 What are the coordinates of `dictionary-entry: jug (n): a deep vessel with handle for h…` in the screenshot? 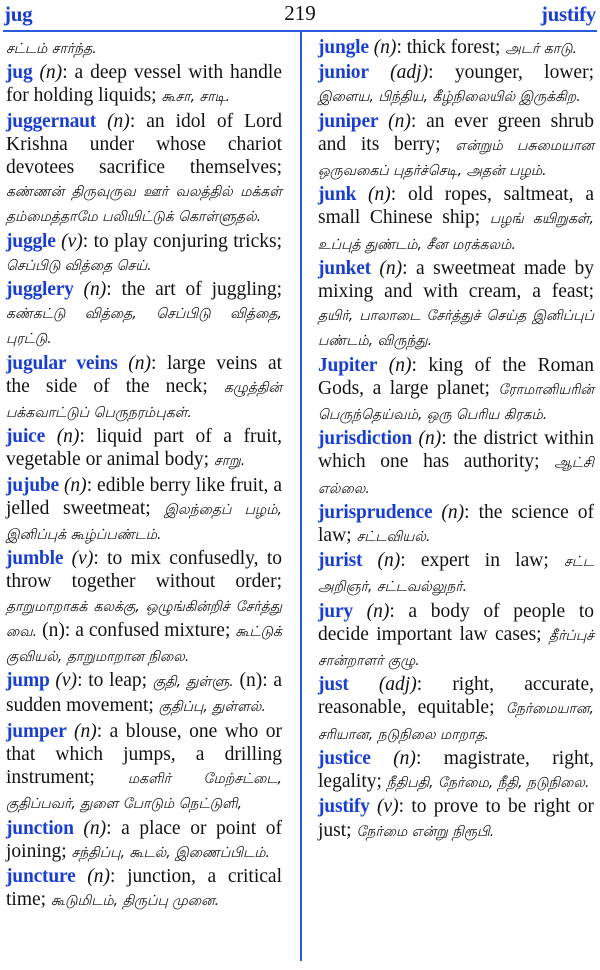 It's located at (144, 85).